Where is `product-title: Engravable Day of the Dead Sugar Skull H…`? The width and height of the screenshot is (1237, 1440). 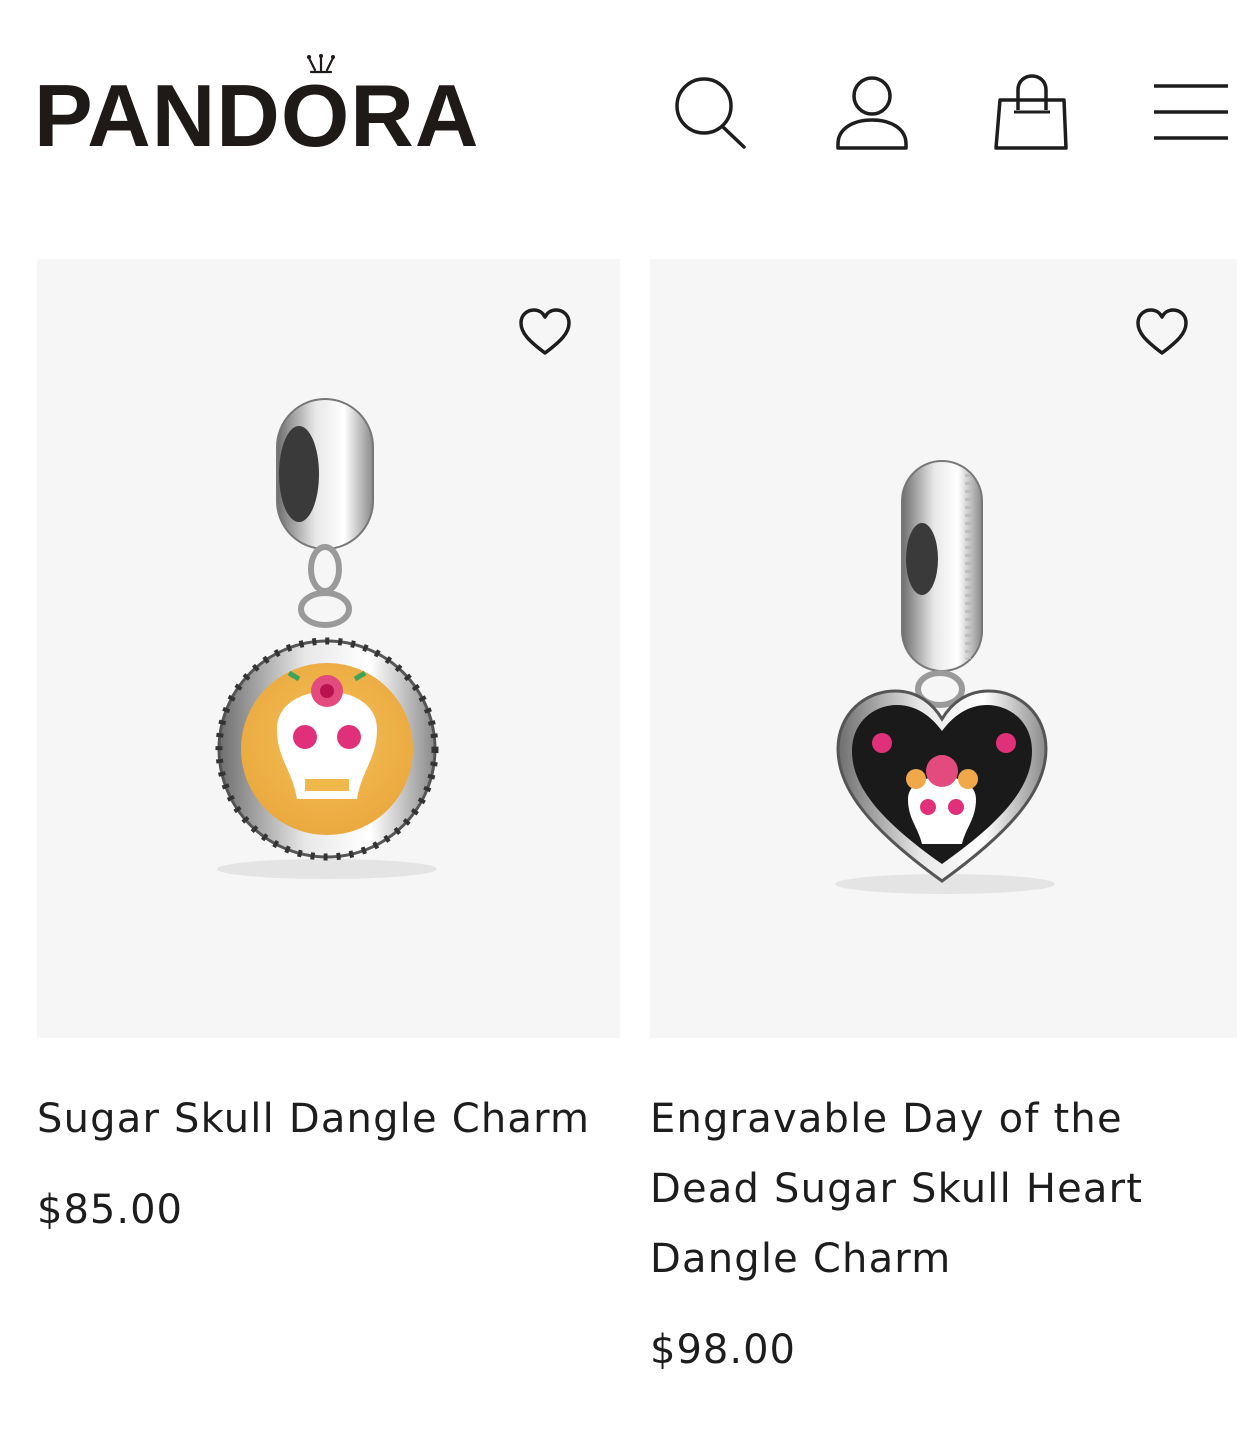 product-title: Engravable Day of the Dead Sugar Skull H… is located at coordinates (943, 1189).